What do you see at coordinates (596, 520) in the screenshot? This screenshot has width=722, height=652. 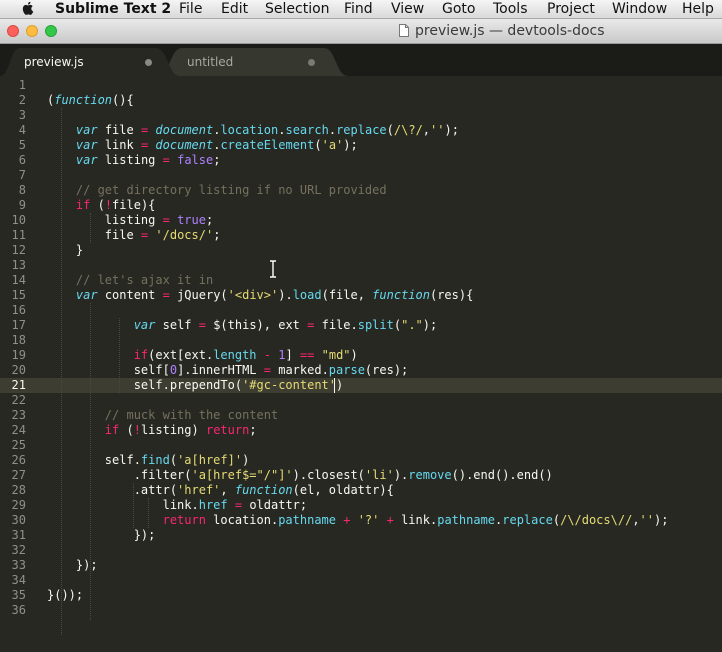 I see `code-token: /\/docs\//` at bounding box center [596, 520].